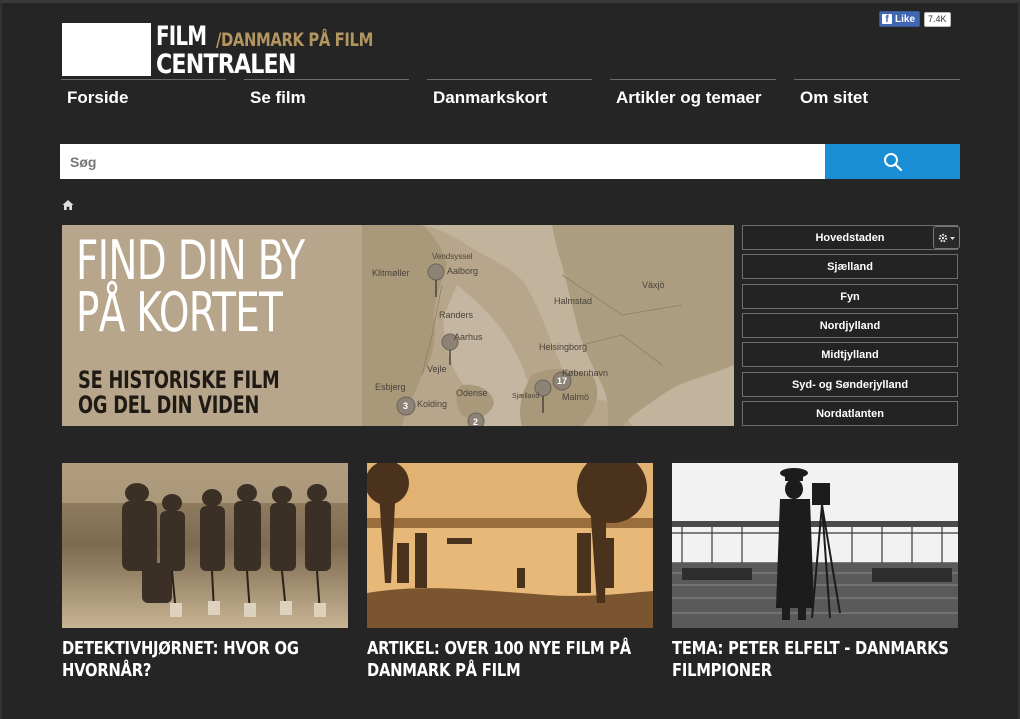 This screenshot has height=719, width=1020. I want to click on nav-item-danmarkskort: Danmarkskort, so click(509, 96).